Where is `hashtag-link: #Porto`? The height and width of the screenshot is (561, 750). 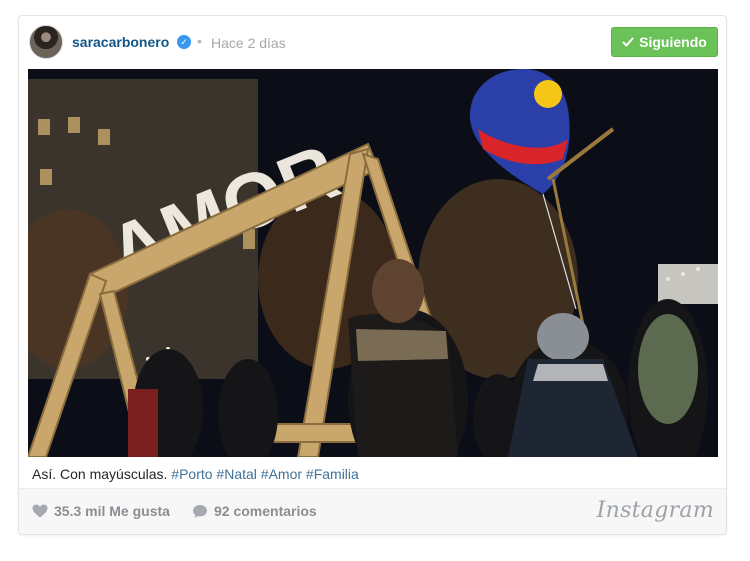 hashtag-link: #Porto is located at coordinates (191, 474).